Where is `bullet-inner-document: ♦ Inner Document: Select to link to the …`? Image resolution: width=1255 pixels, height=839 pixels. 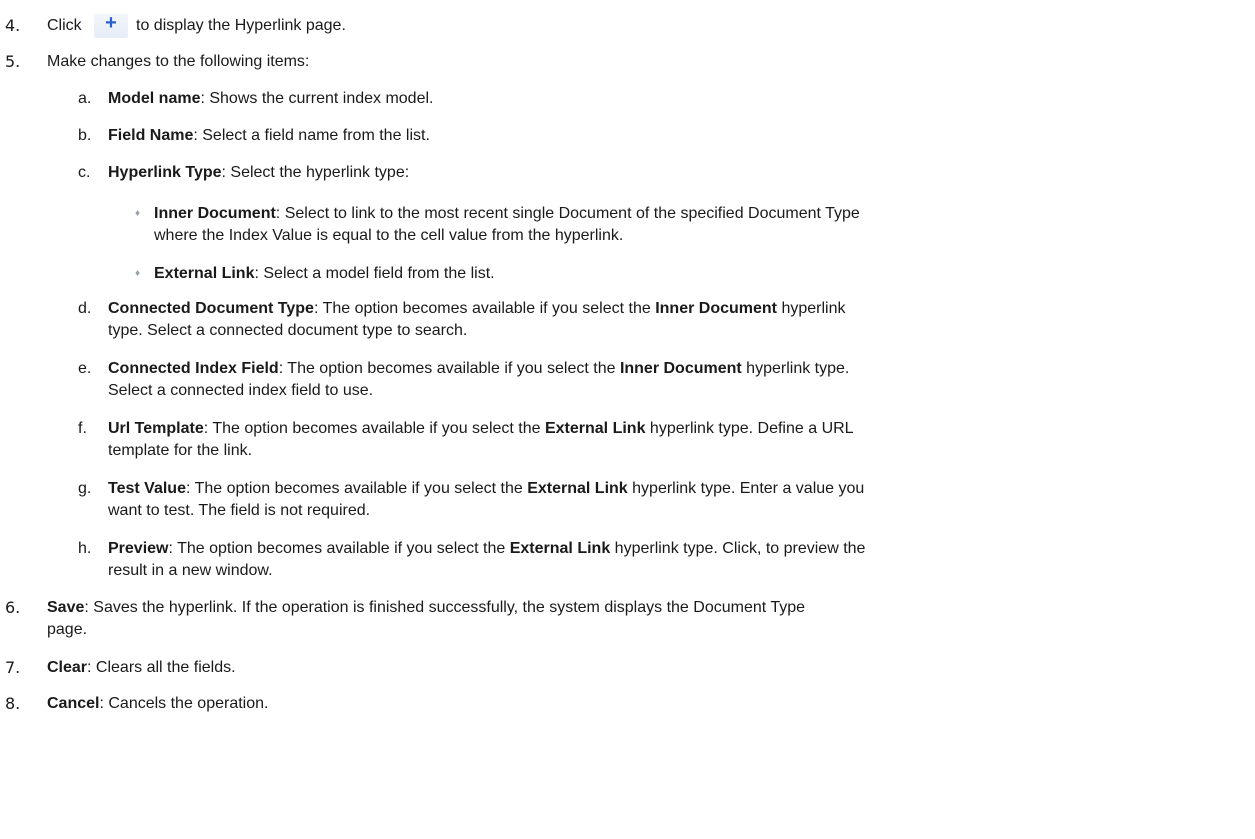 bullet-inner-document: ♦ Inner Document: Select to link to the … is located at coordinates (627, 227).